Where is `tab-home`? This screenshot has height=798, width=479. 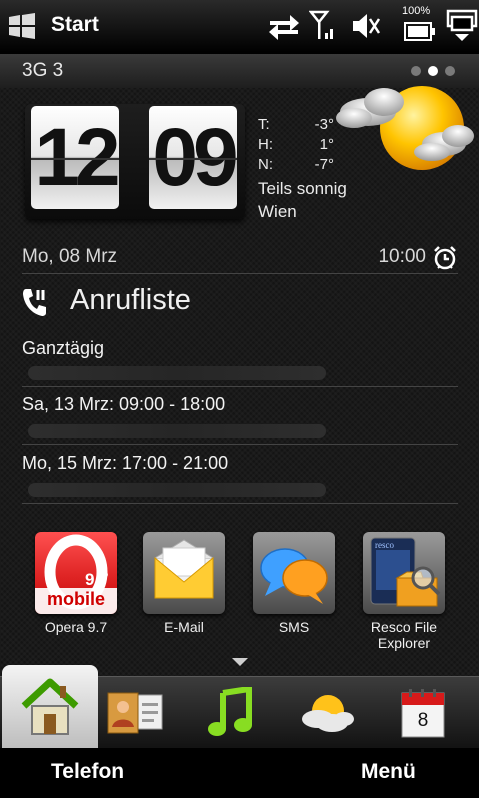
tab-home is located at coordinates (50, 707).